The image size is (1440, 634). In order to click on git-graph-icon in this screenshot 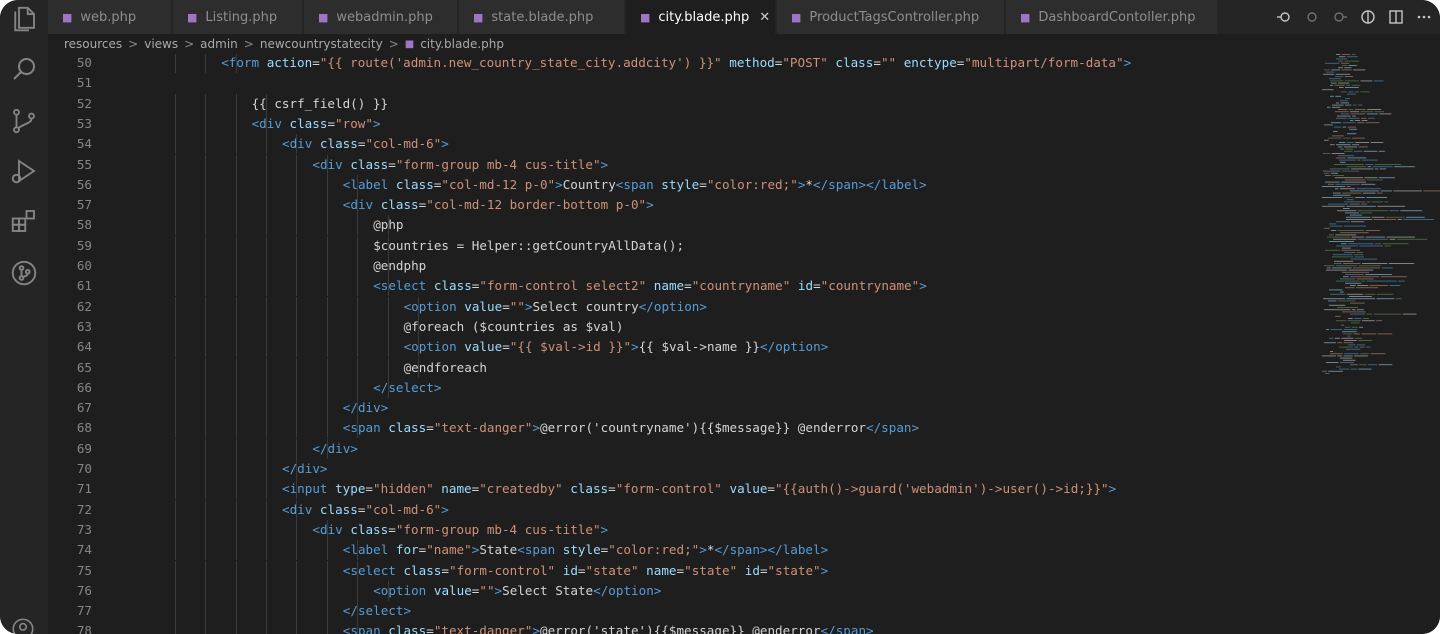, I will do `click(24, 273)`.